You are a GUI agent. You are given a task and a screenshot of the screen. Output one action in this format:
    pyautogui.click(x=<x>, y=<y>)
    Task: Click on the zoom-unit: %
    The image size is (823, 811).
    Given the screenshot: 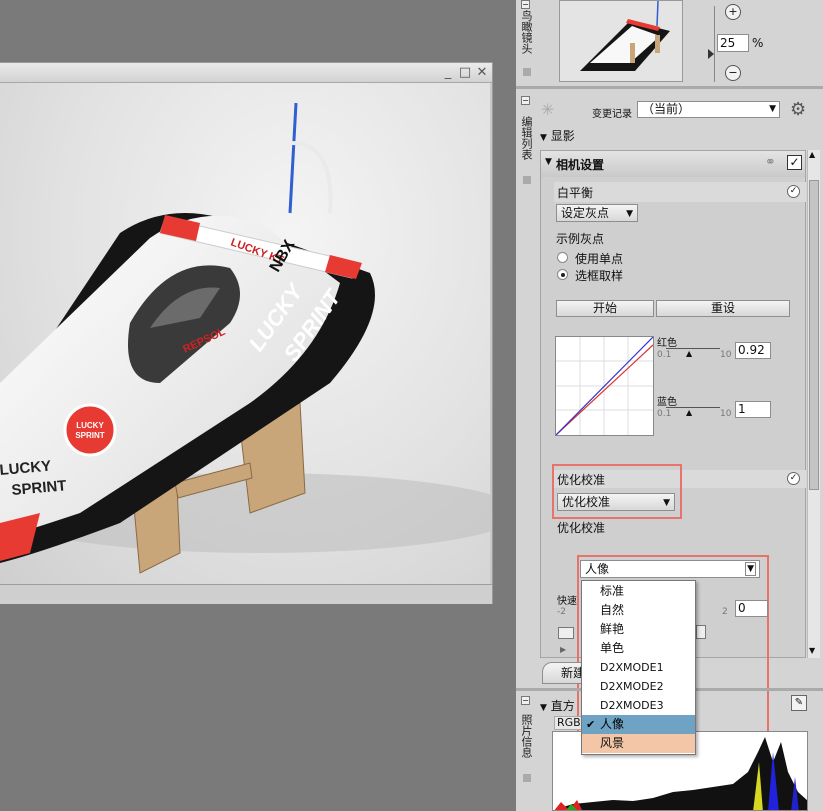 What is the action you would take?
    pyautogui.click(x=758, y=43)
    